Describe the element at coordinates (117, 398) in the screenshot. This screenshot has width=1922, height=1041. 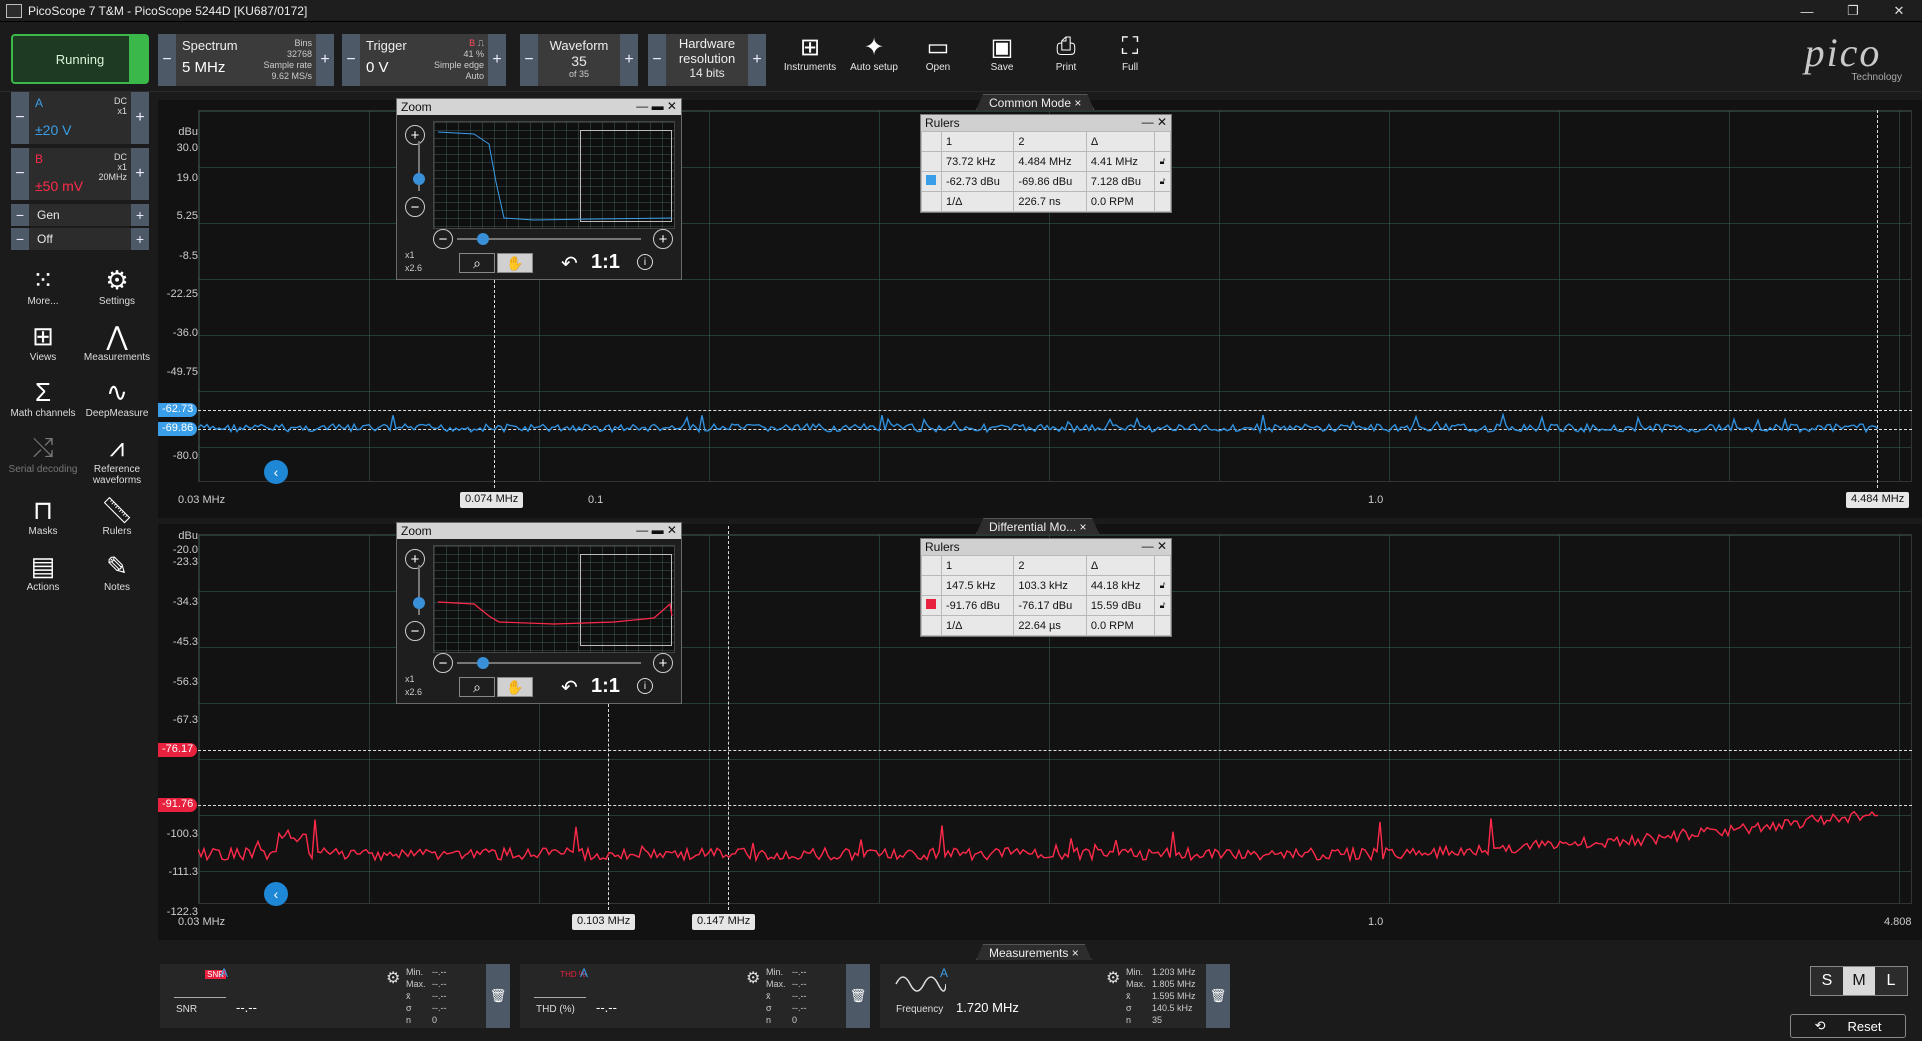
I see `deepmeasure-button: ∿ DeepMeasure` at that location.